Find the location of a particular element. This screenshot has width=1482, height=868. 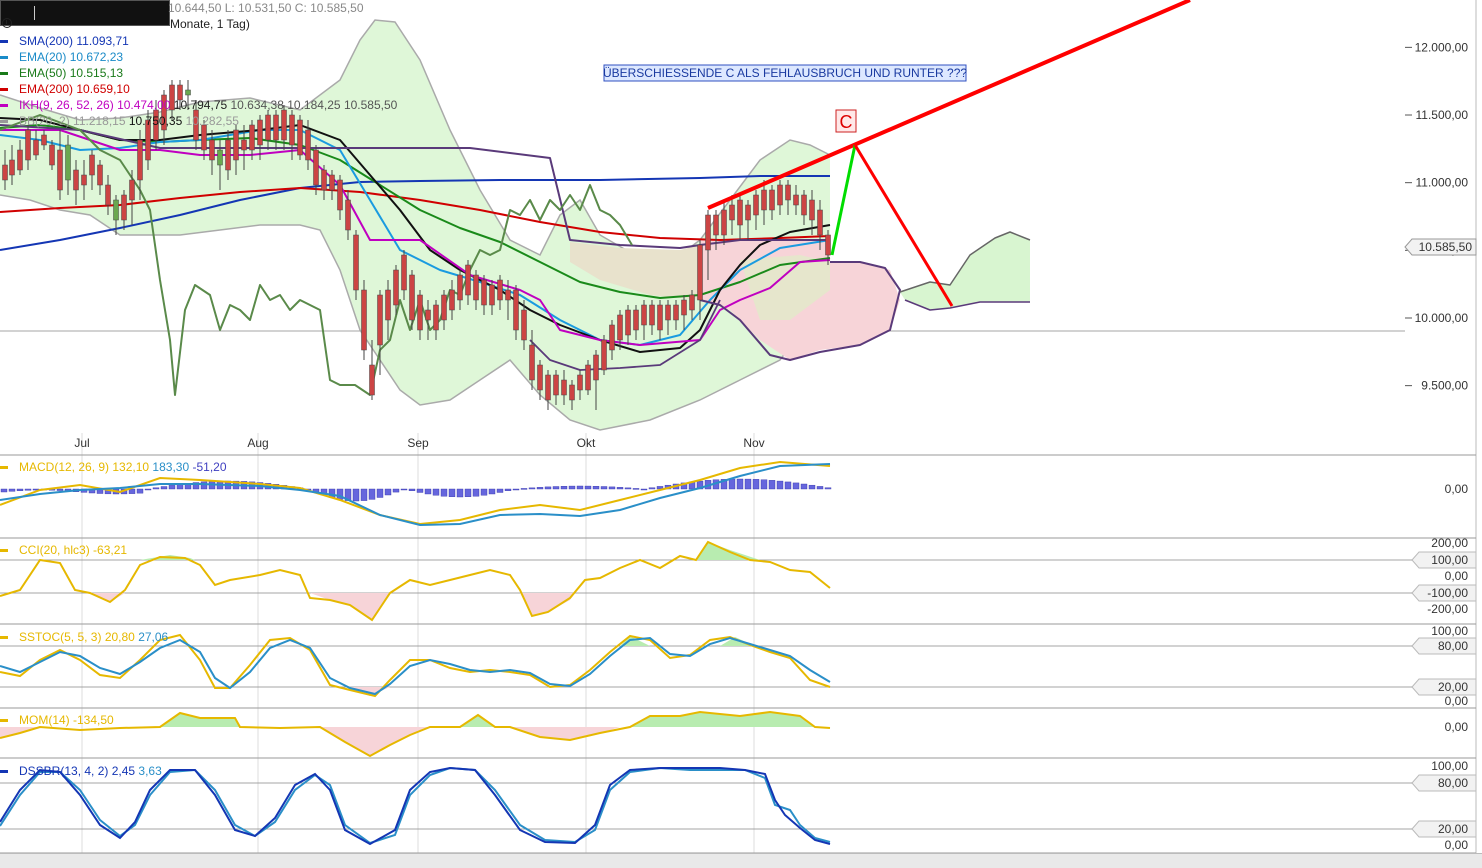

legend-dssbr: DSSBR(13, 4, 2) 2,45 3,63 is located at coordinates (90, 771).